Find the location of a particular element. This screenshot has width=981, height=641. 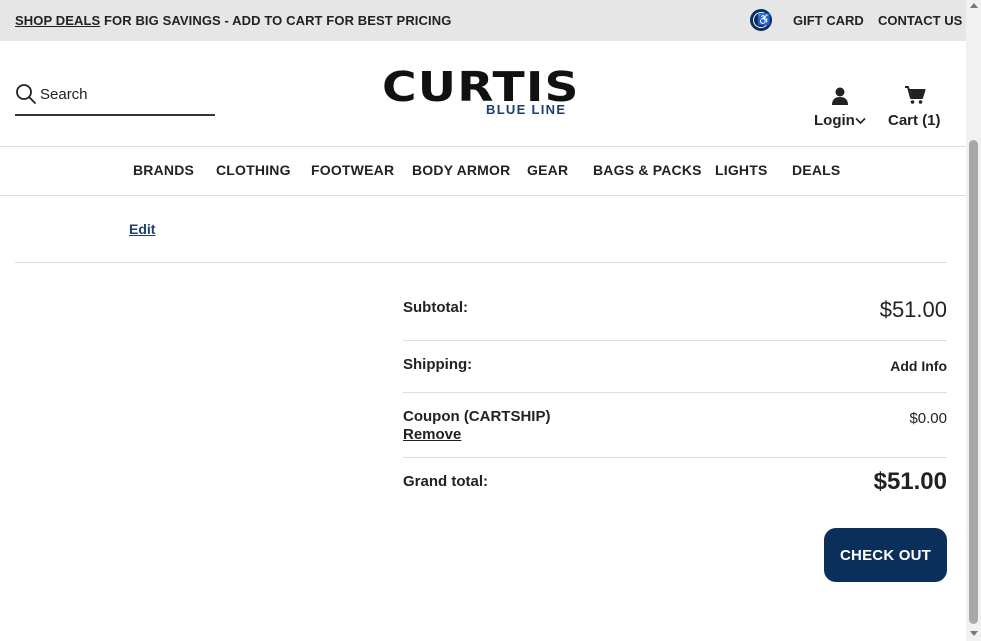

nav-gear: GEAR is located at coordinates (547, 170).